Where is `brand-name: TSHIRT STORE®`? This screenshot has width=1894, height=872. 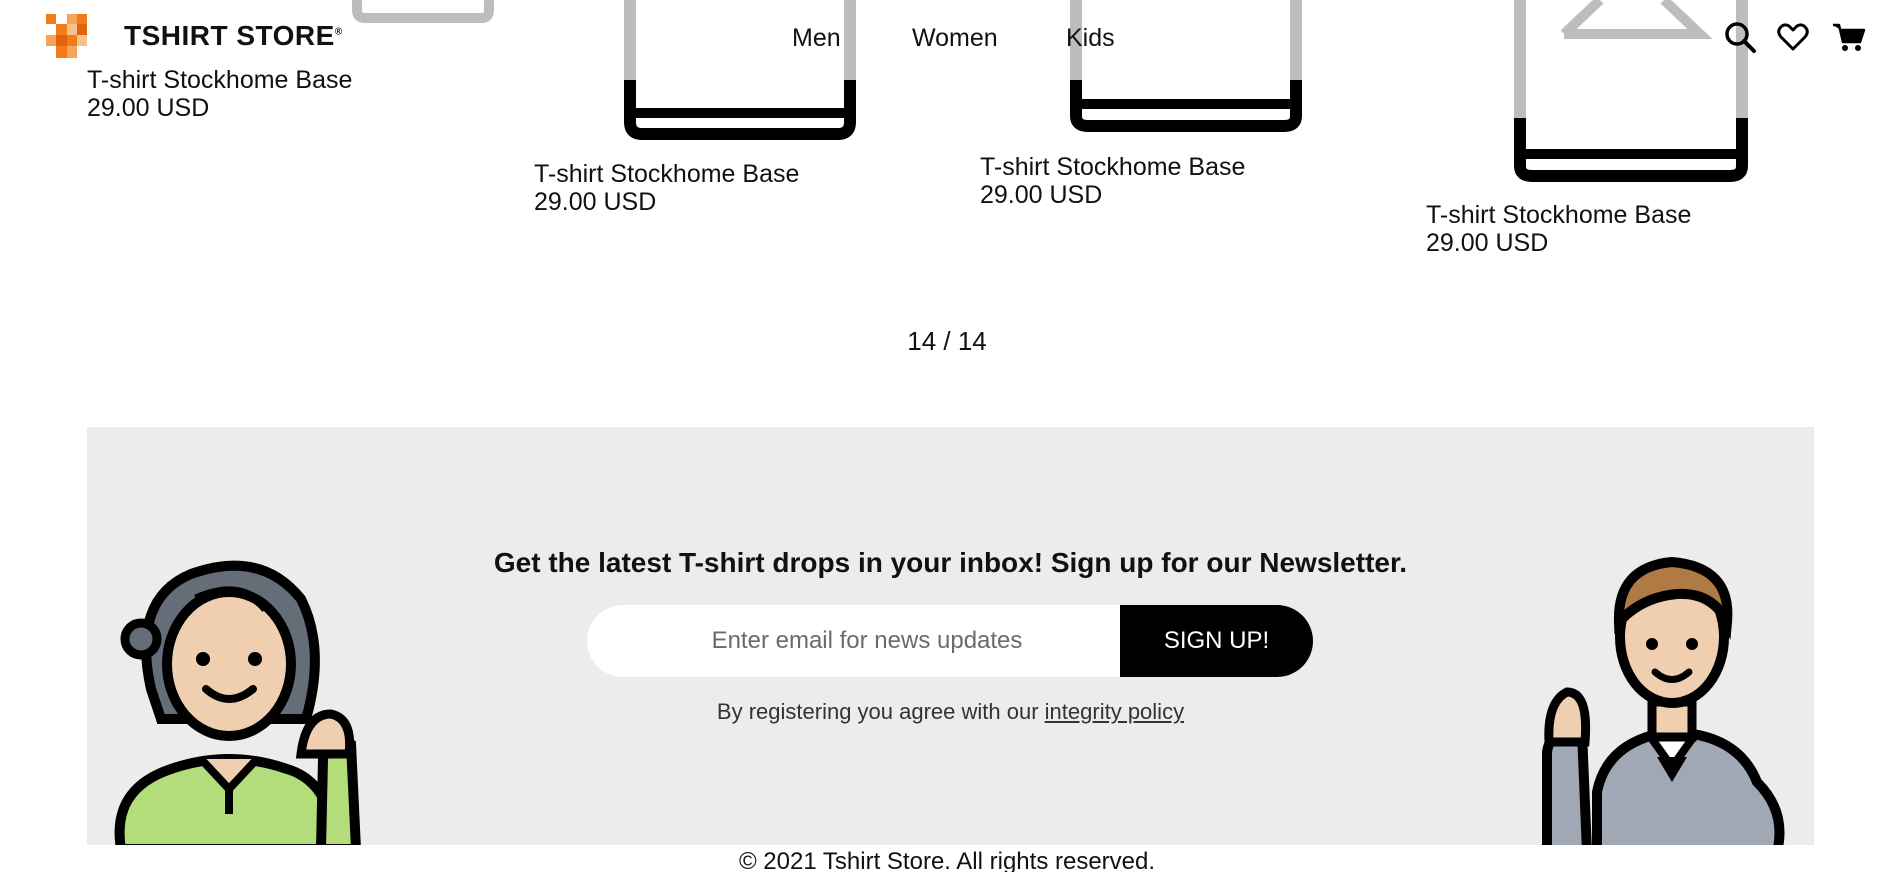 brand-name: TSHIRT STORE® is located at coordinates (233, 36).